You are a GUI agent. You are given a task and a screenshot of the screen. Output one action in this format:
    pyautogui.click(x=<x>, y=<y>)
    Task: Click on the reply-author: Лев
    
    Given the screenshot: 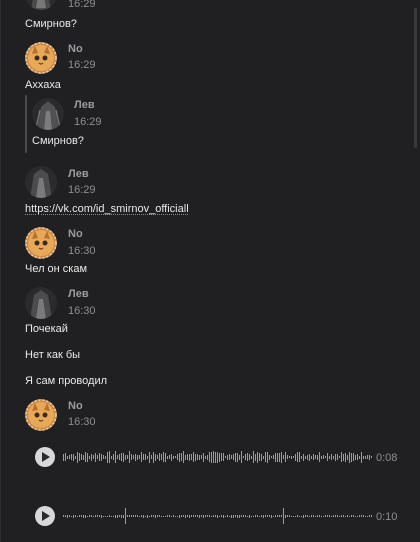 What is the action you would take?
    pyautogui.click(x=84, y=105)
    